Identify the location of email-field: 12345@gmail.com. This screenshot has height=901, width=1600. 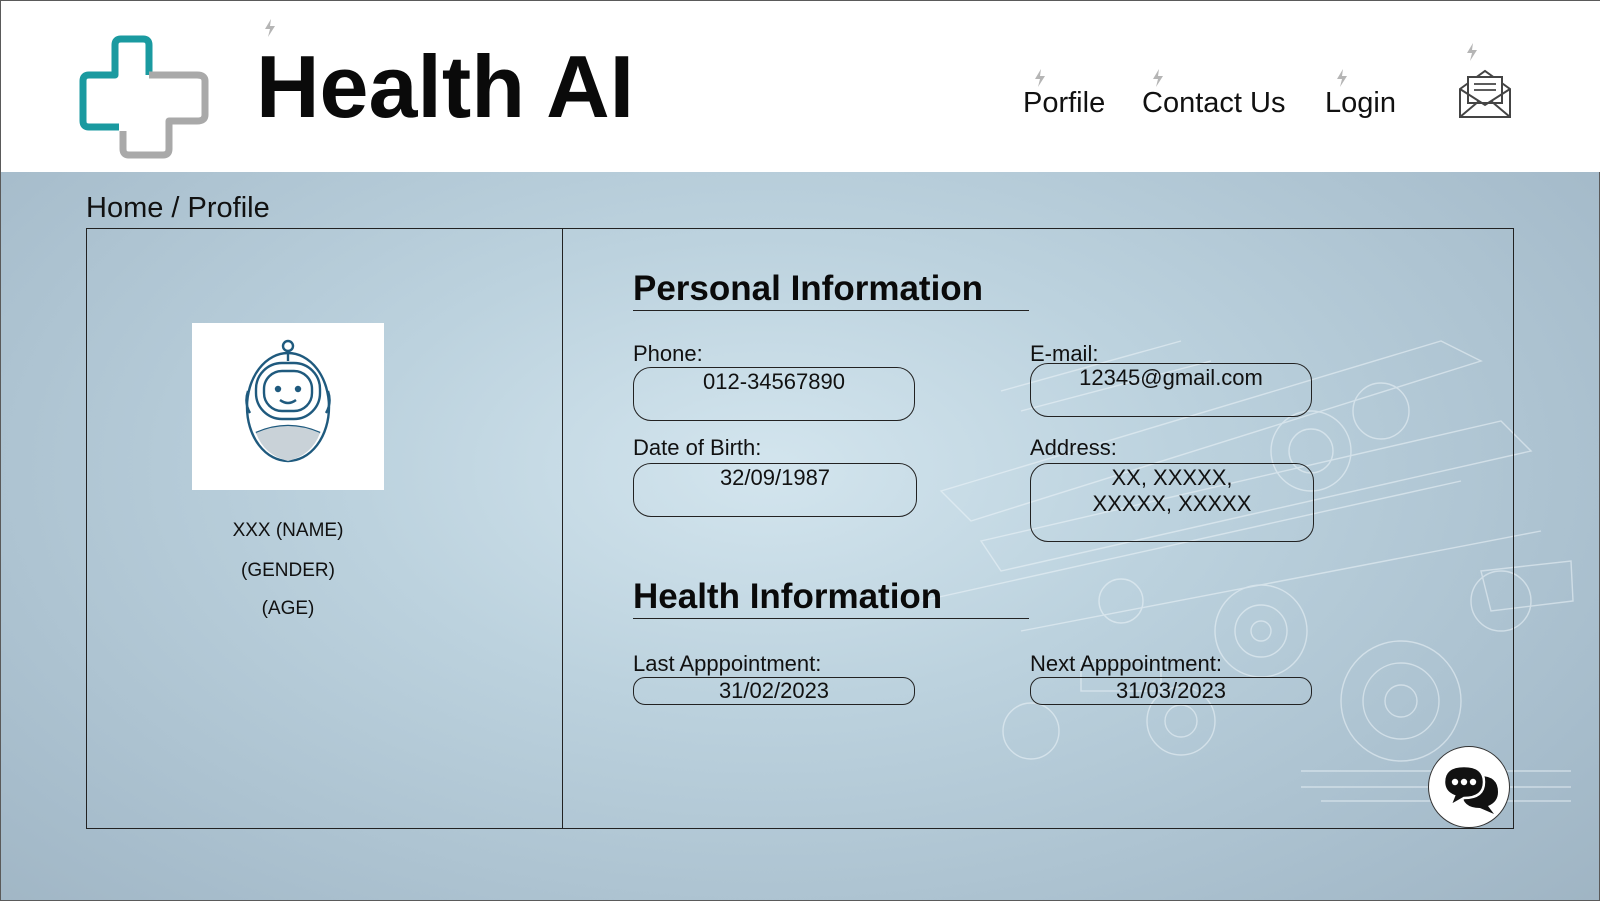
(1171, 390).